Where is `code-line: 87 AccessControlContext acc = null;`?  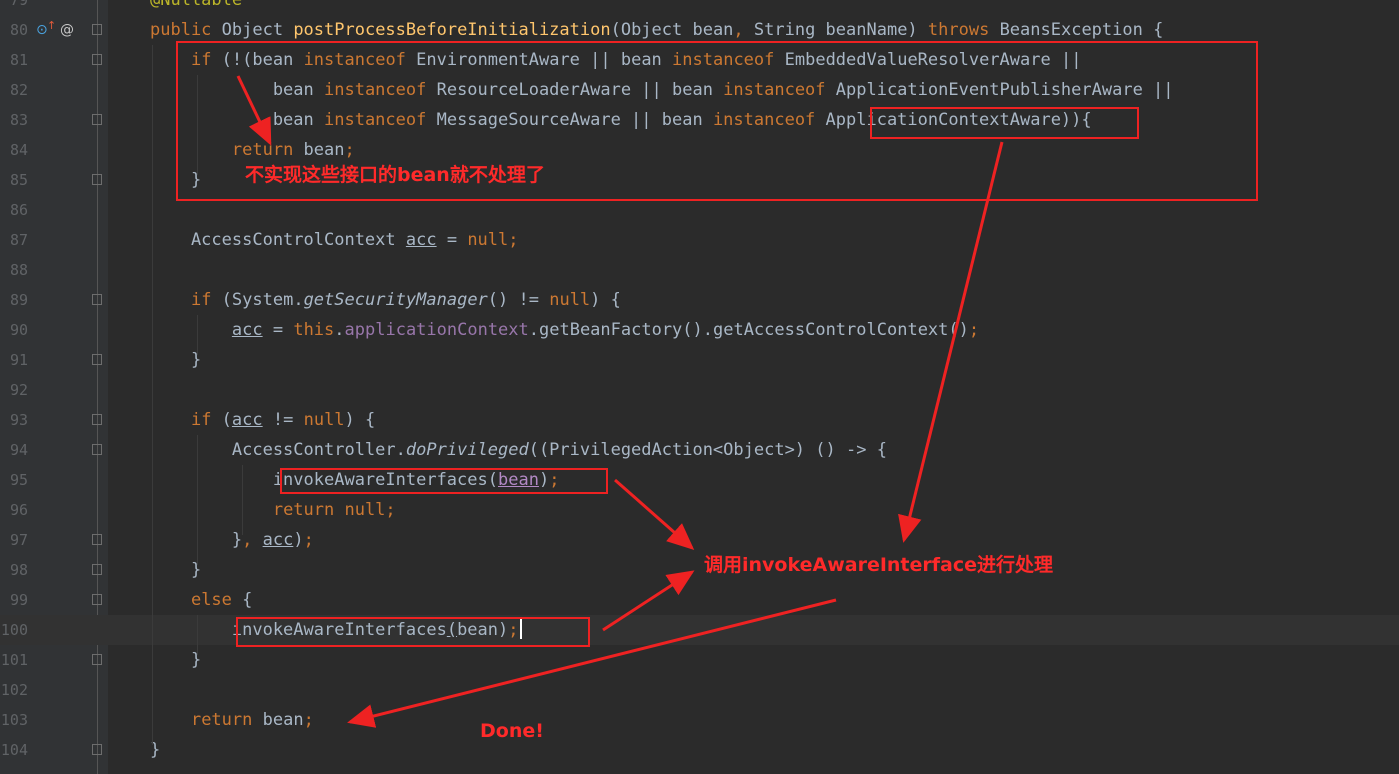 code-line: 87 AccessControlContext acc = null; is located at coordinates (699, 240).